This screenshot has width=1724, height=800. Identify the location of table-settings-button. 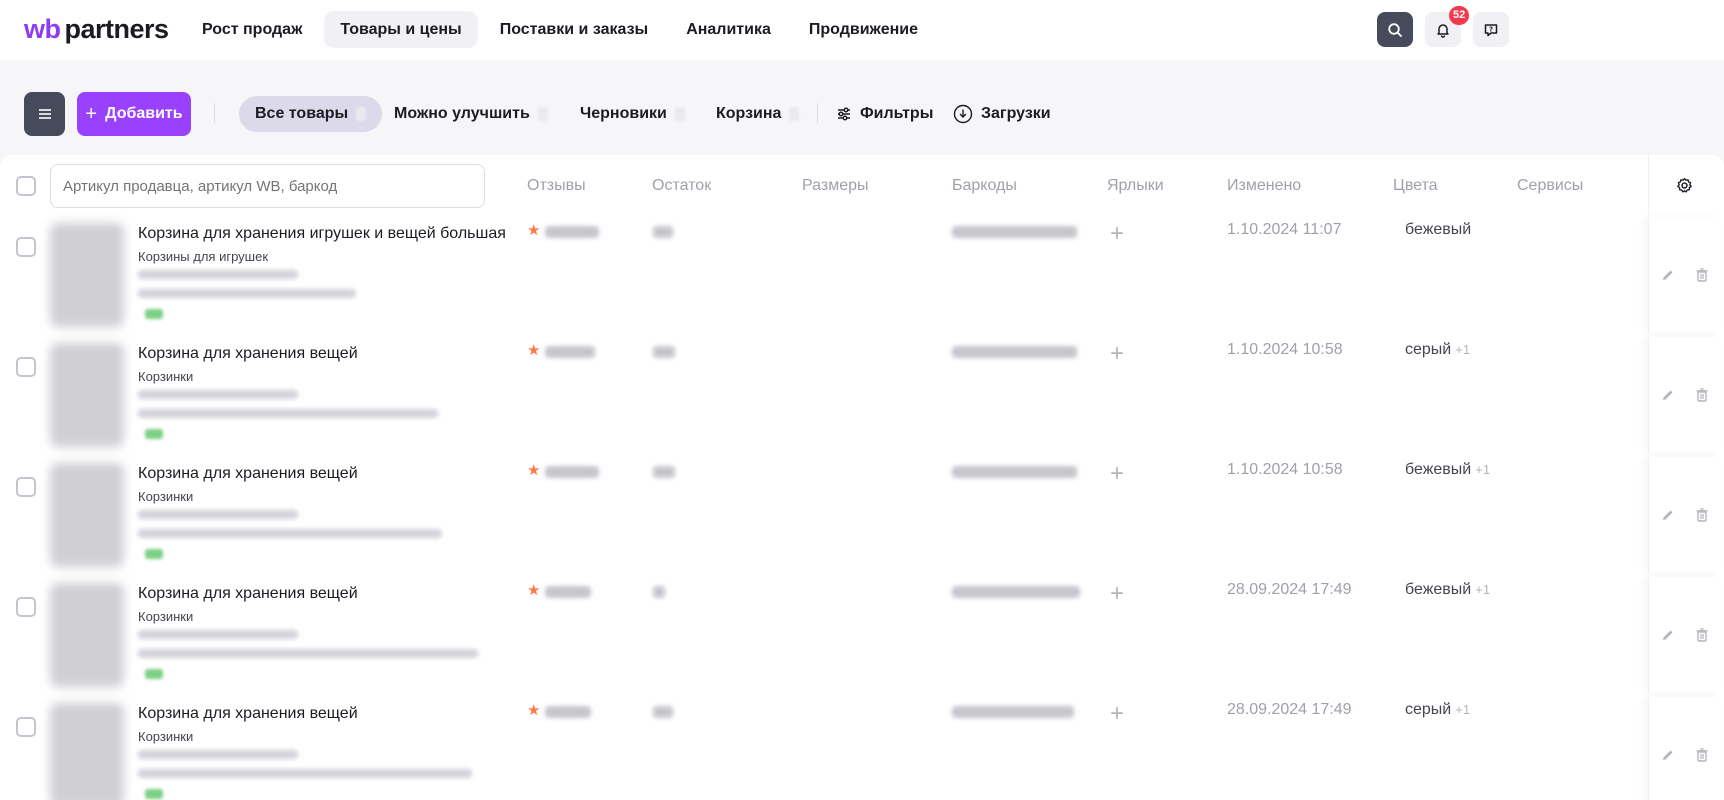
(1684, 185).